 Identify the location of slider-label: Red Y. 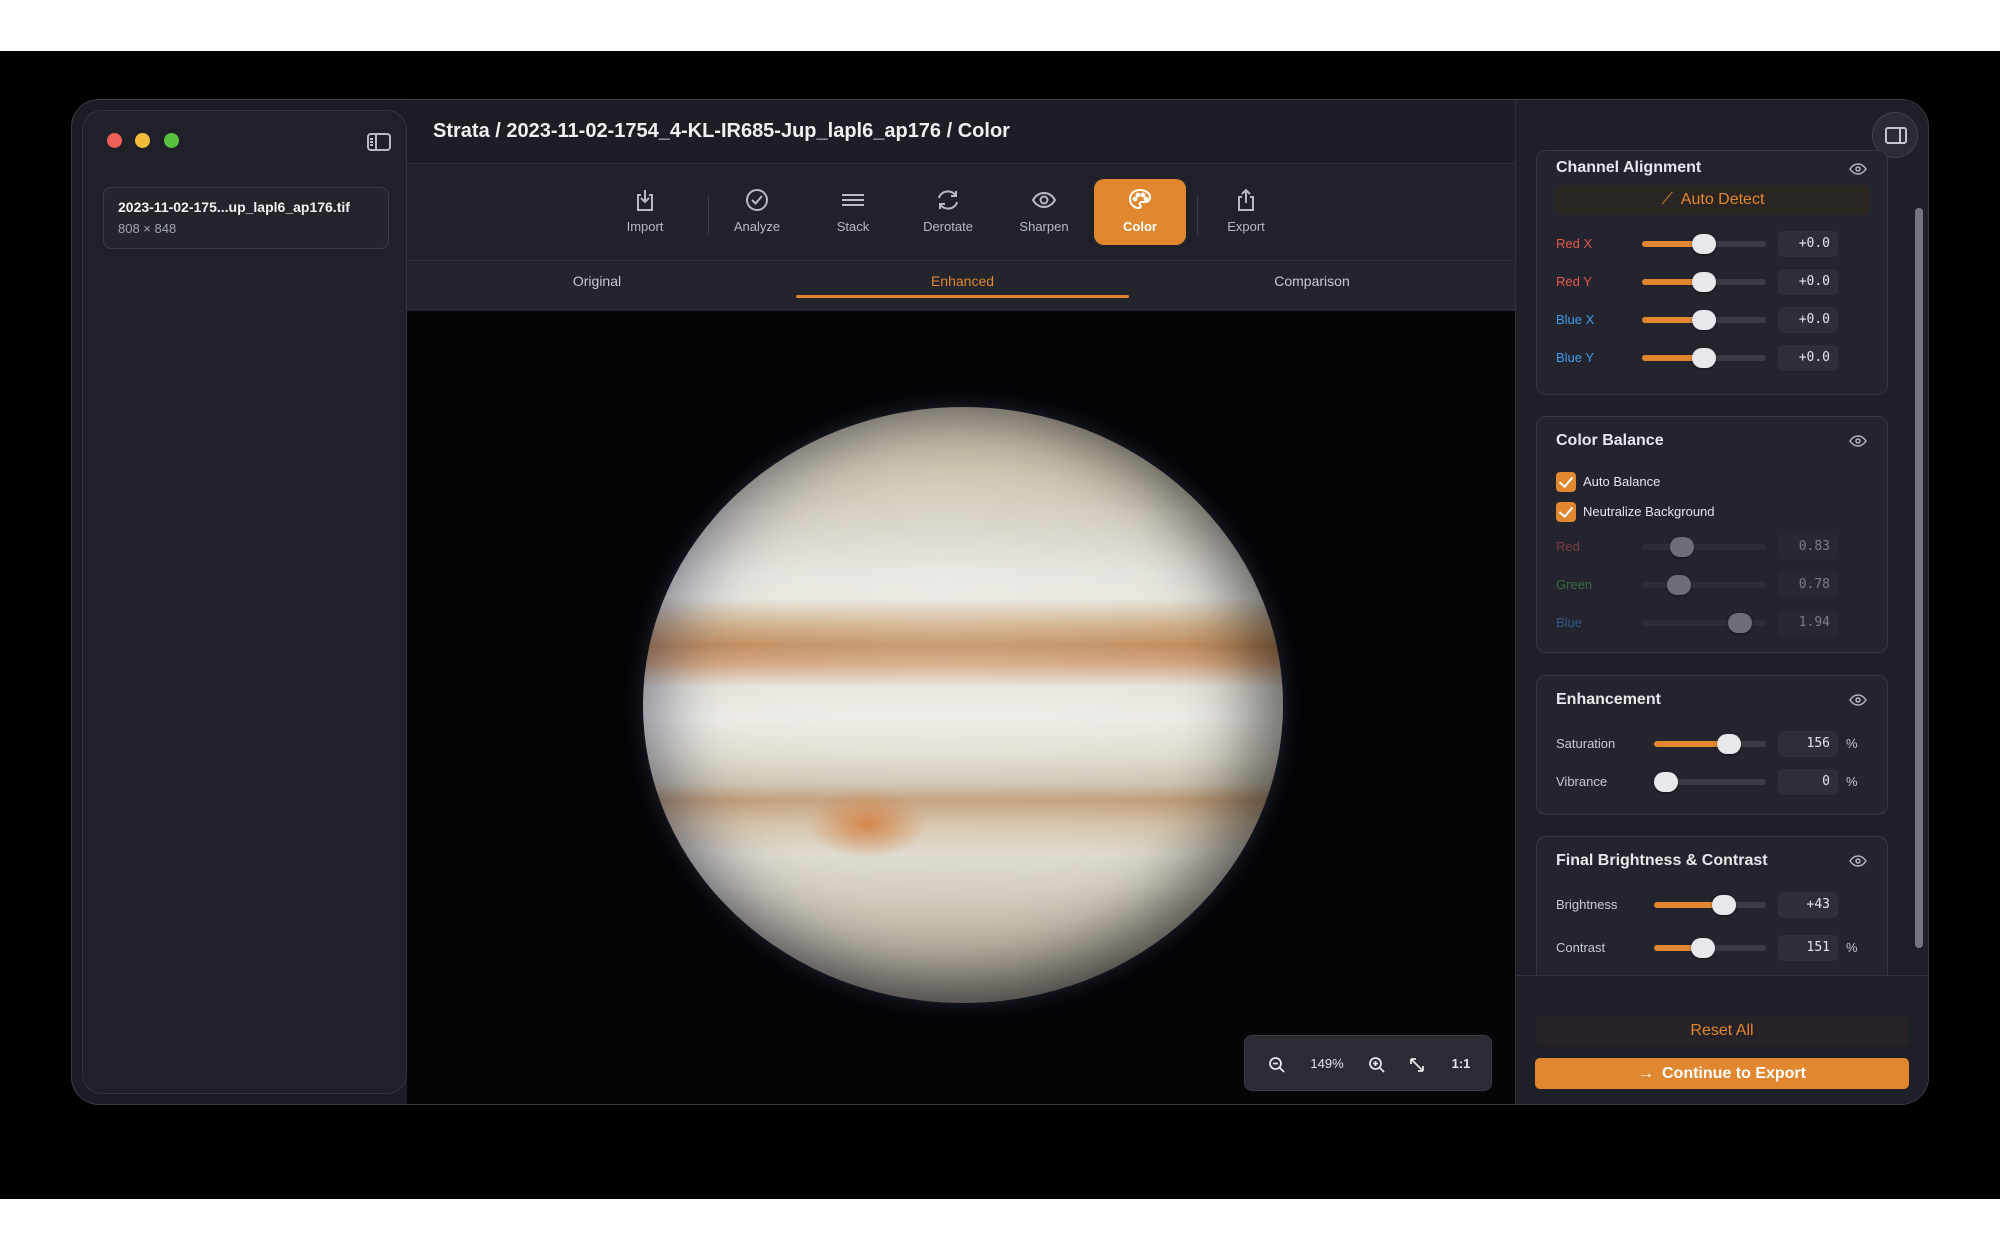
(1574, 281).